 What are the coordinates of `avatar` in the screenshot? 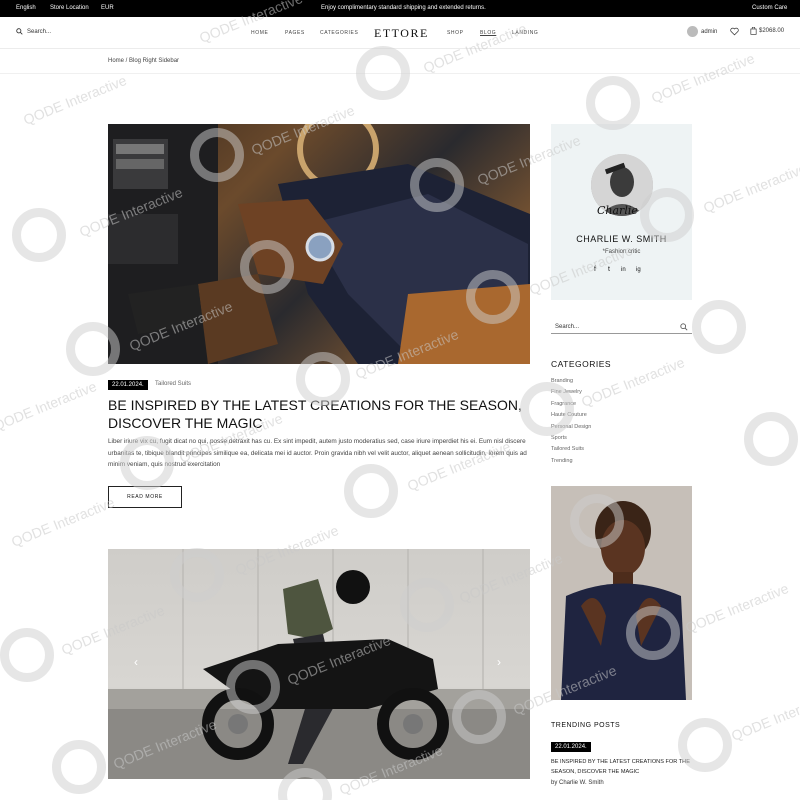 It's located at (692, 31).